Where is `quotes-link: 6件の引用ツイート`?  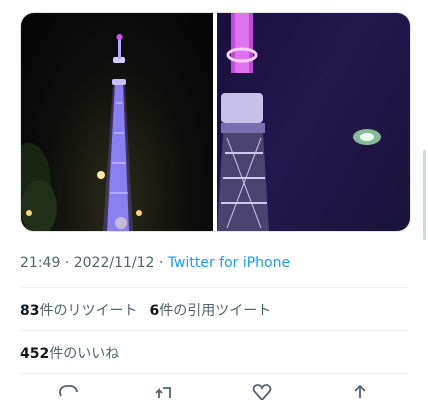 quotes-link: 6件の引用ツイート is located at coordinates (210, 311).